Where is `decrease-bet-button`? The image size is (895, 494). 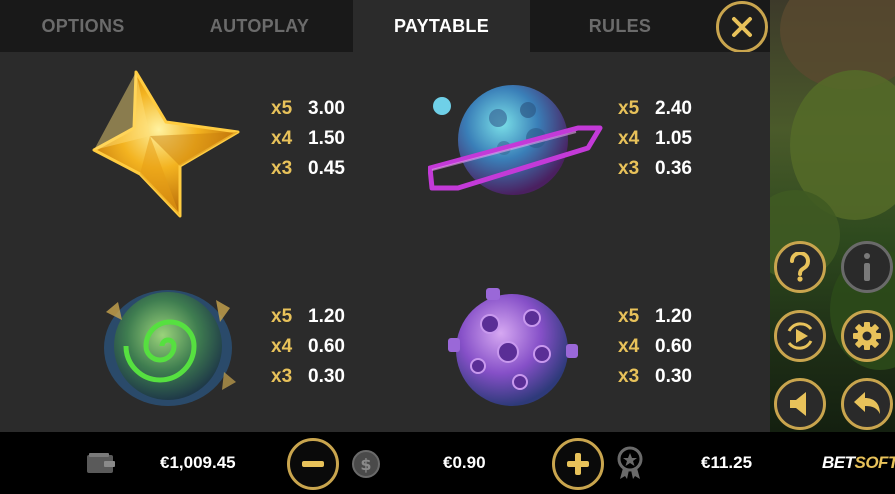
decrease-bet-button is located at coordinates (313, 464).